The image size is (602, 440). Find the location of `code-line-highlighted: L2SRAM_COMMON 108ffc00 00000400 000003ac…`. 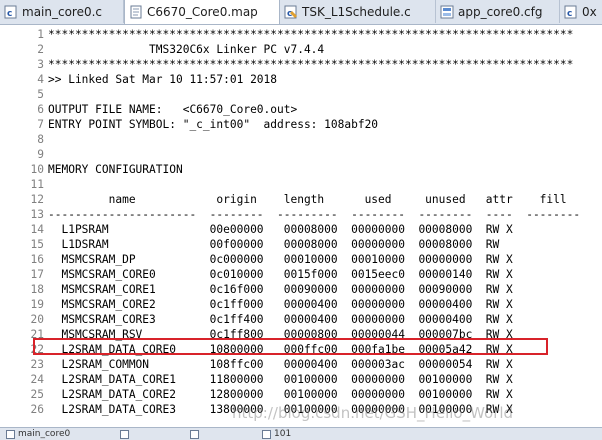

code-line-highlighted: L2SRAM_COMMON 108ffc00 00000400 000003ac… is located at coordinates (280, 364).